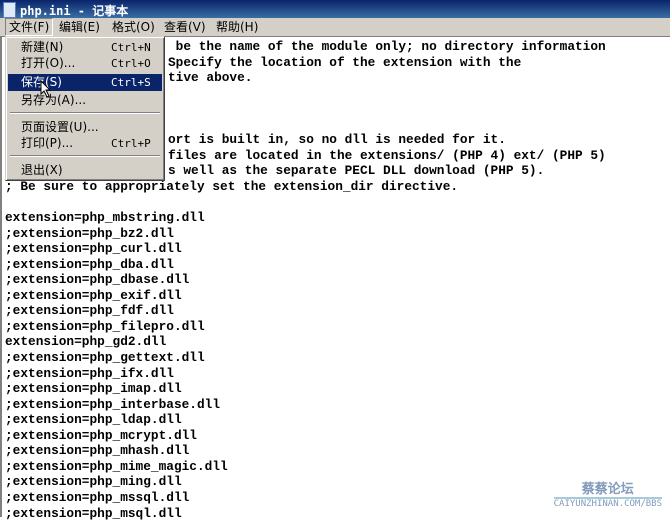 The height and width of the screenshot is (521, 670). I want to click on shortcut: Ctrl+P, so click(131, 143).